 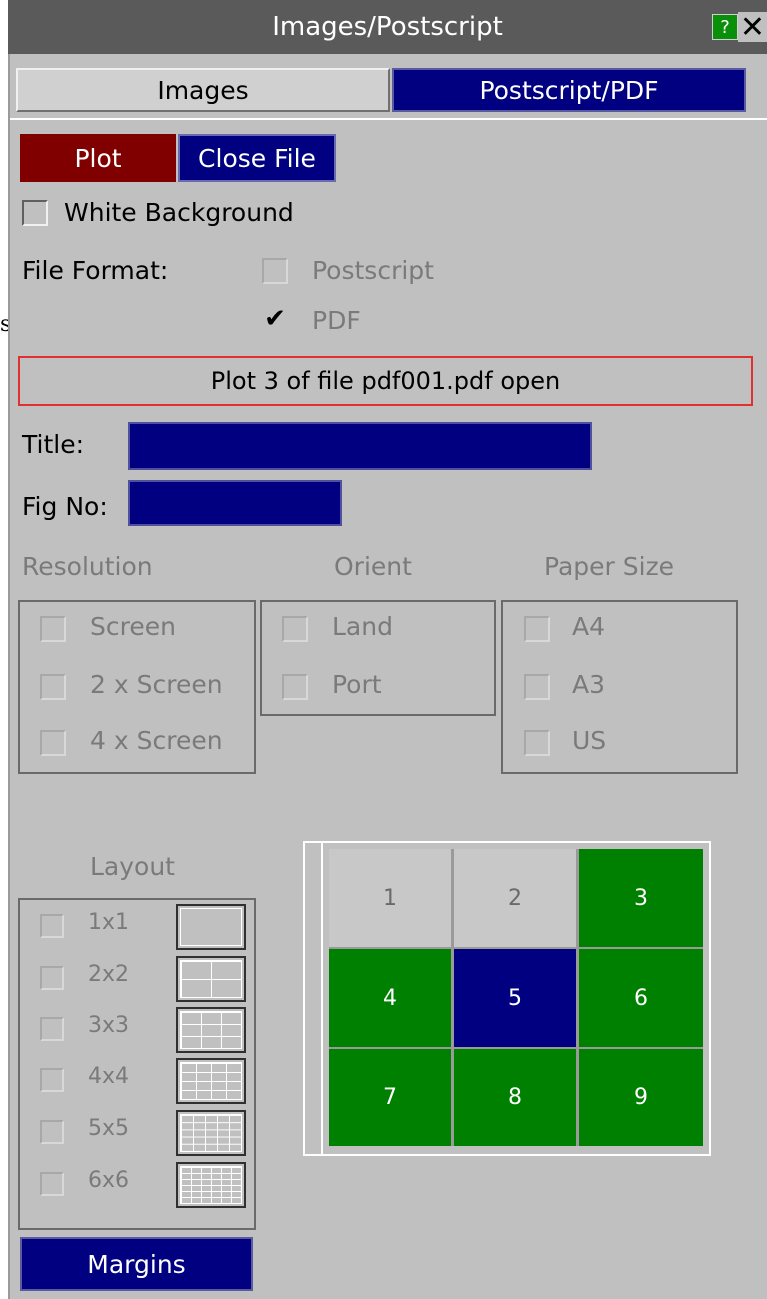 What do you see at coordinates (211, 1133) in the screenshot?
I see `layout-5x5-preview-icon` at bounding box center [211, 1133].